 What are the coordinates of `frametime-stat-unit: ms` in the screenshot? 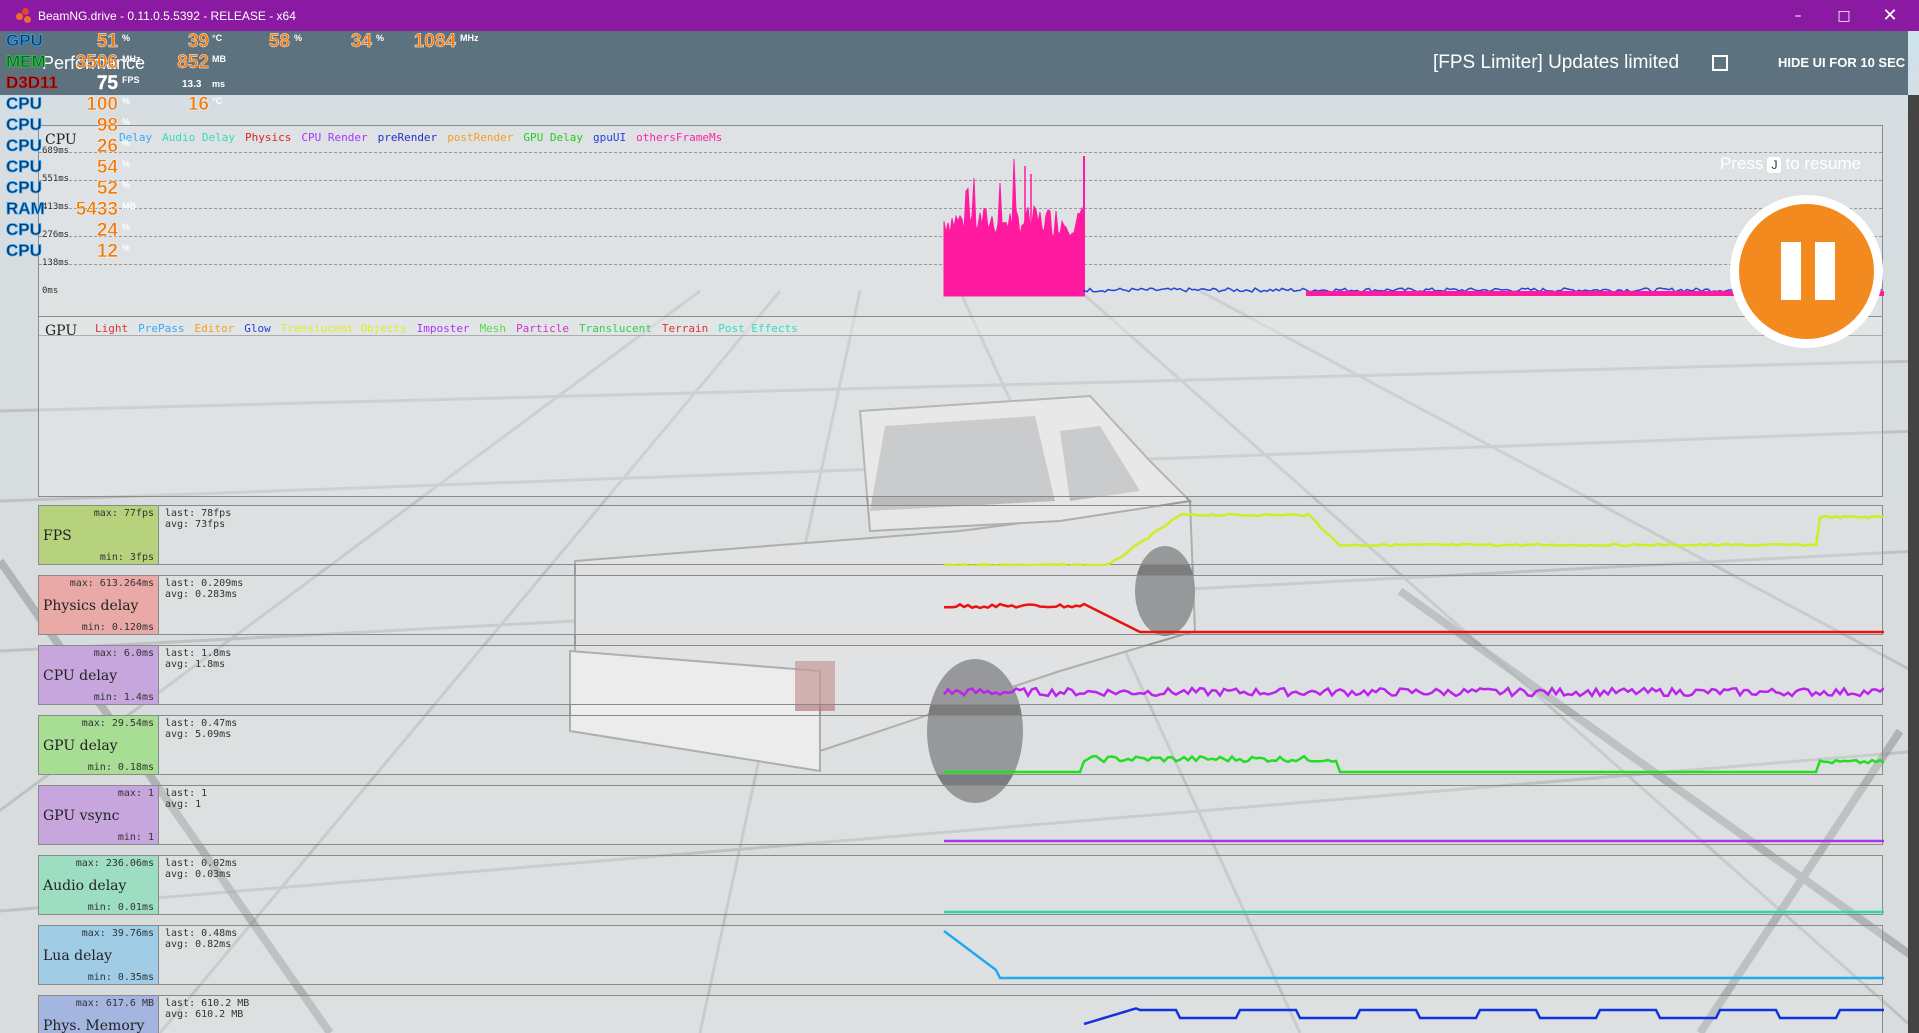 It's located at (219, 84).